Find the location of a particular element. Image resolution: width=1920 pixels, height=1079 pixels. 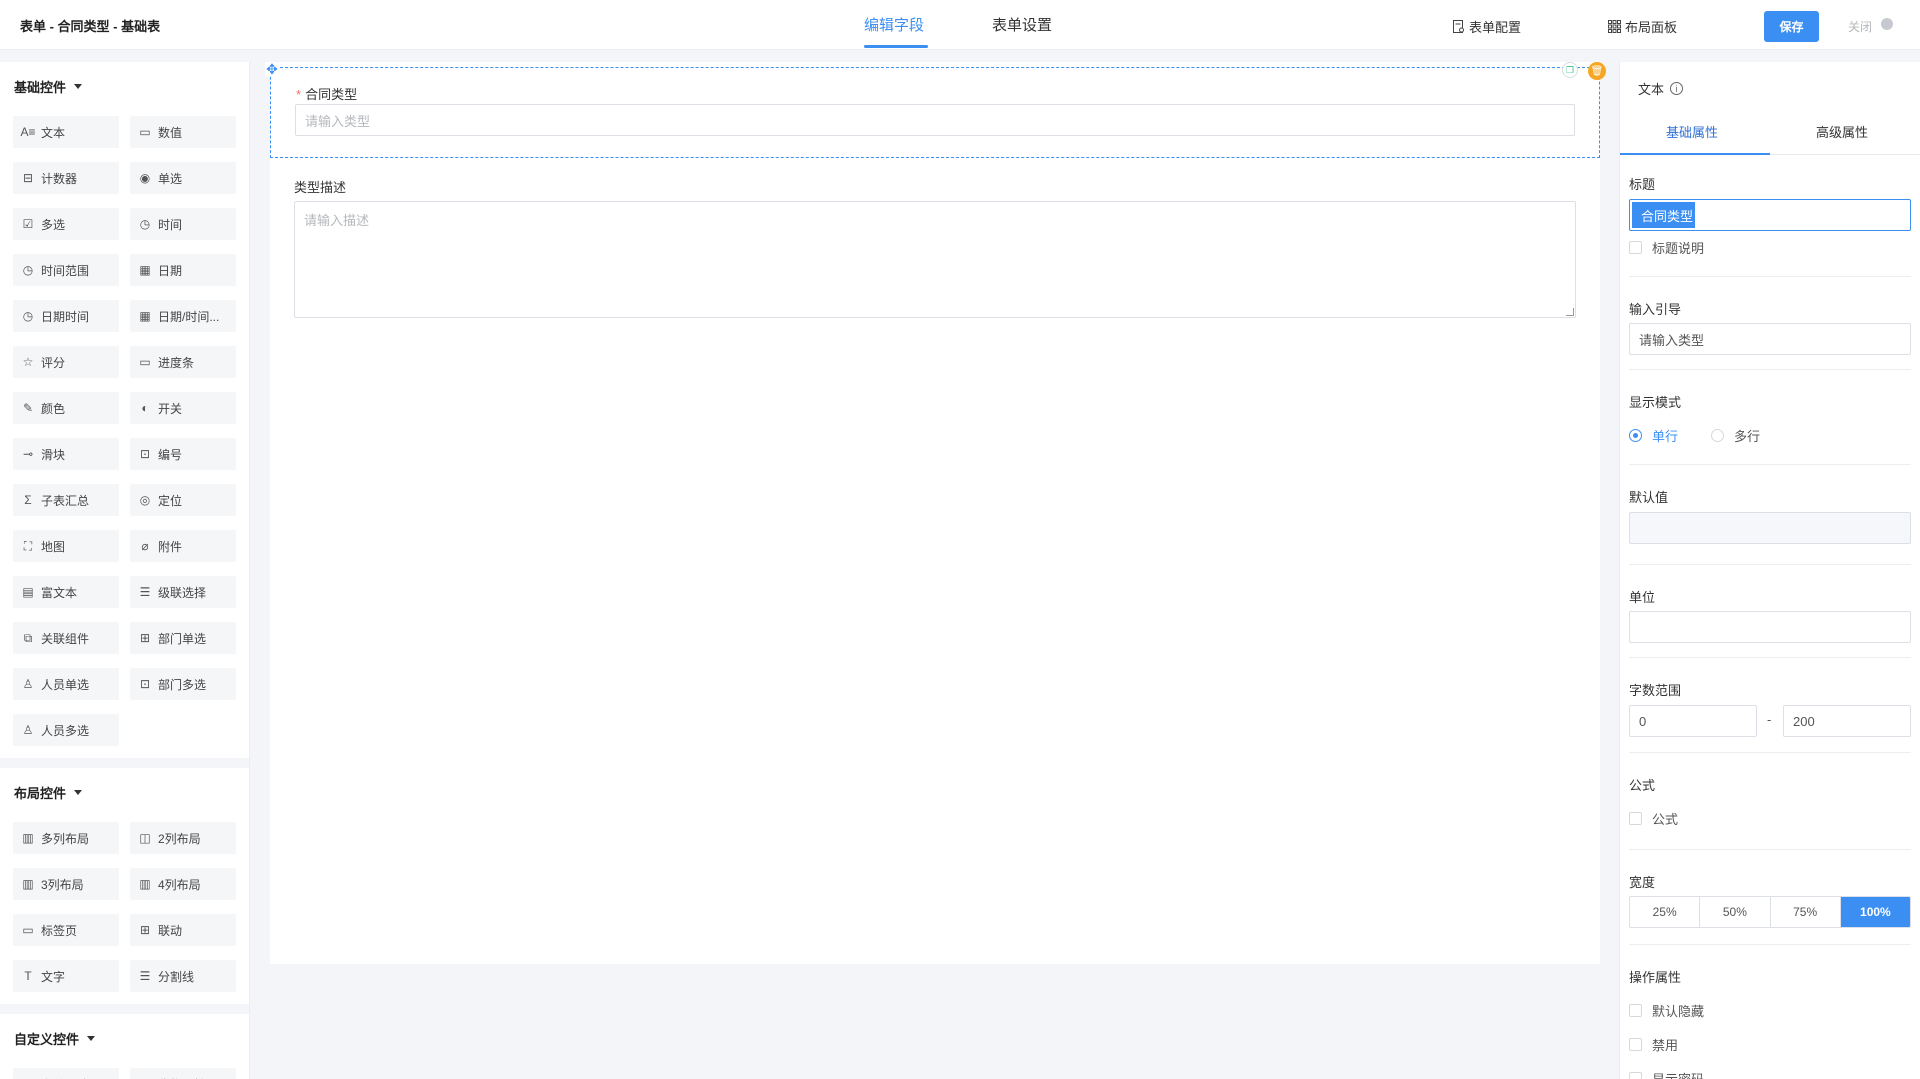

widget-item: ◎ 定位 is located at coordinates (183, 500).